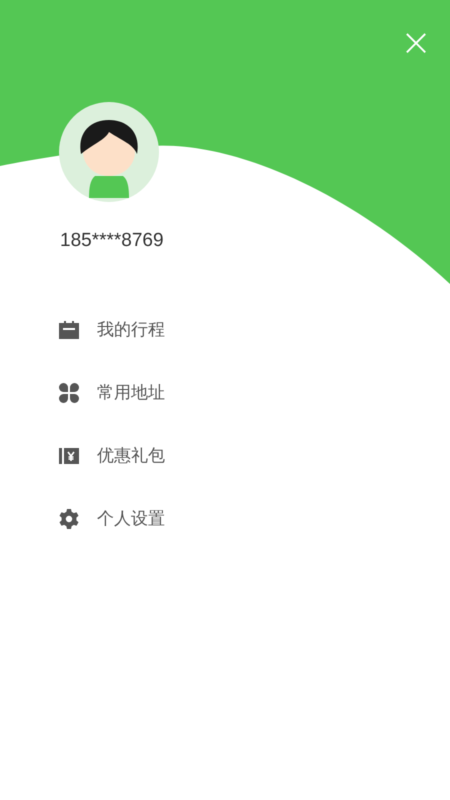 The height and width of the screenshot is (800, 450). What do you see at coordinates (225, 392) in the screenshot?
I see `menu-item: 常用地址` at bounding box center [225, 392].